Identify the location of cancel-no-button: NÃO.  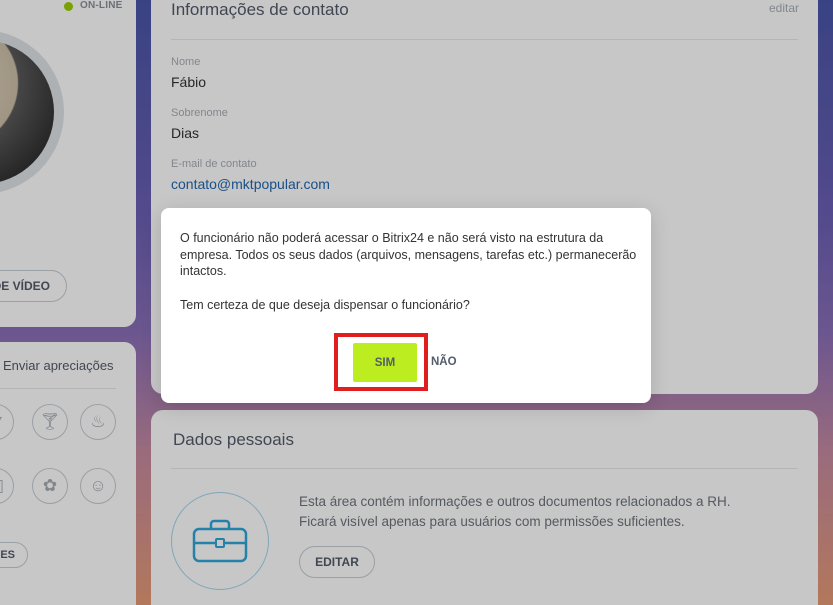
(444, 362).